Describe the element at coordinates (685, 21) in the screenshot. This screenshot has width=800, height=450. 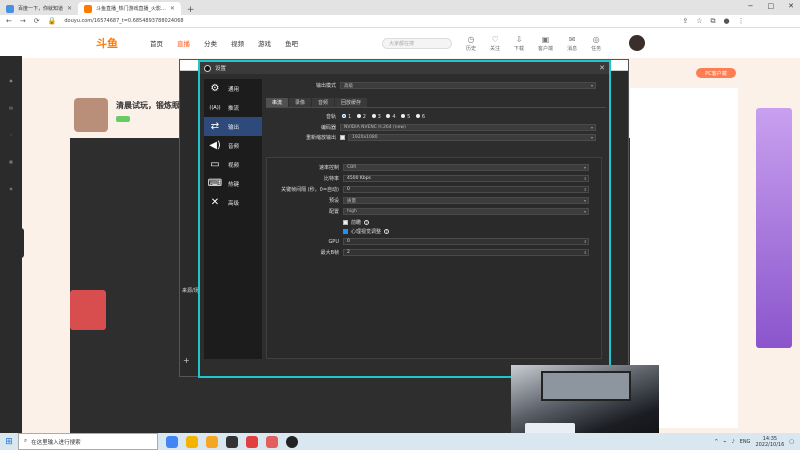
I see `share-icon: ⇪` at that location.